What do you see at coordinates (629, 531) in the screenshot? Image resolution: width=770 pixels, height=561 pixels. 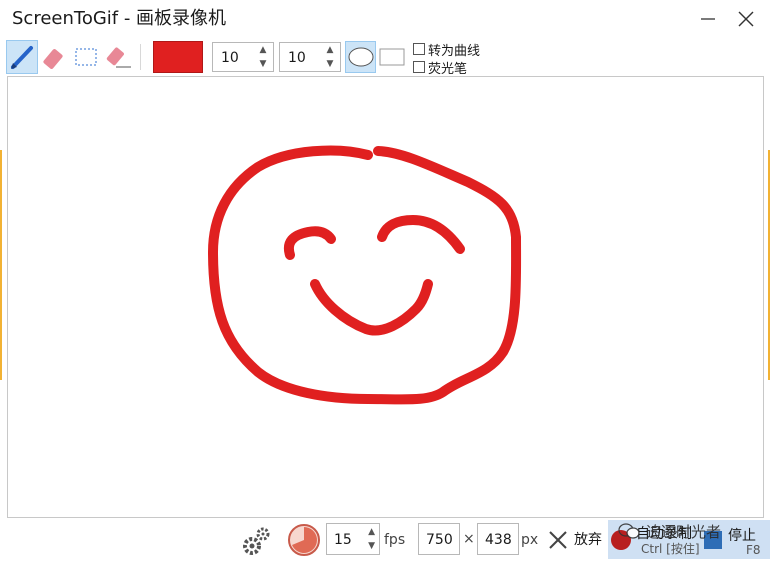 I see `wechat-icon` at bounding box center [629, 531].